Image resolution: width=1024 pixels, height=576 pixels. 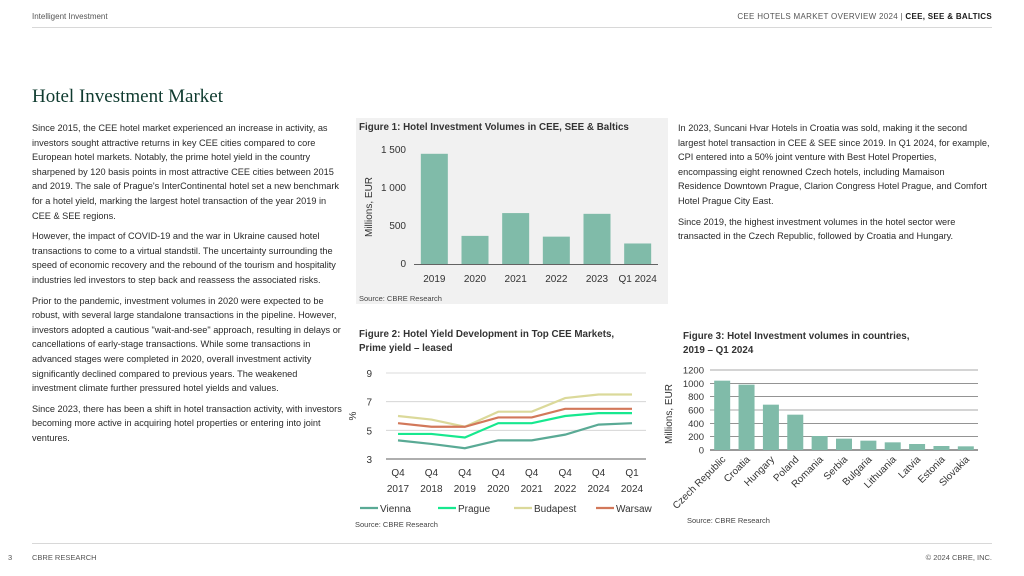 What do you see at coordinates (958, 557) in the screenshot?
I see `footer-copyright: © 2024 CBRE, INC.` at bounding box center [958, 557].